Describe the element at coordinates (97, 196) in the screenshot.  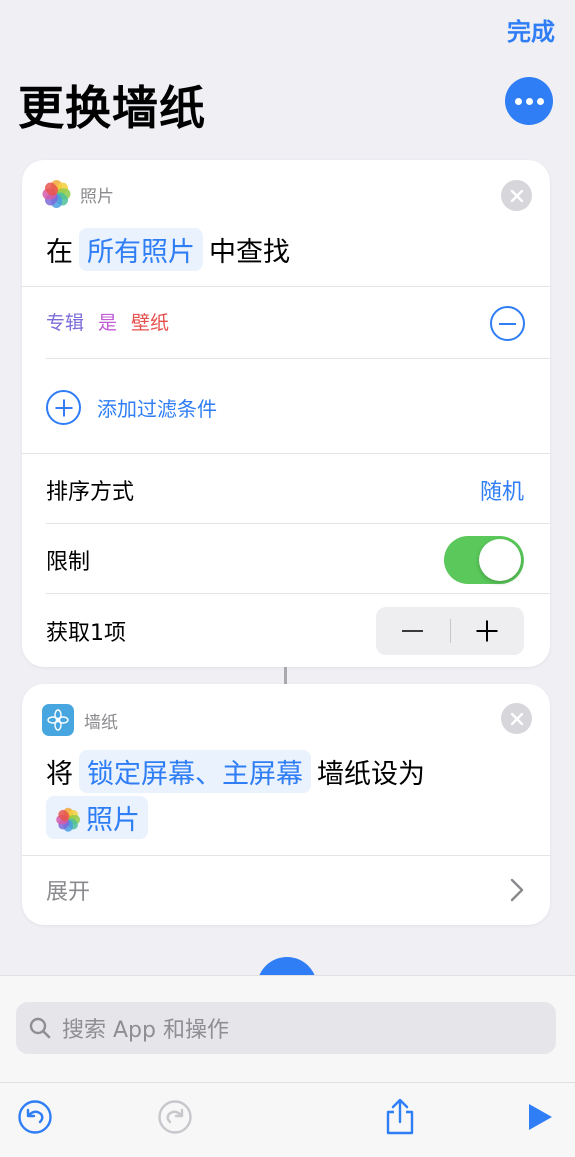
I see `action-app-label: 照片` at that location.